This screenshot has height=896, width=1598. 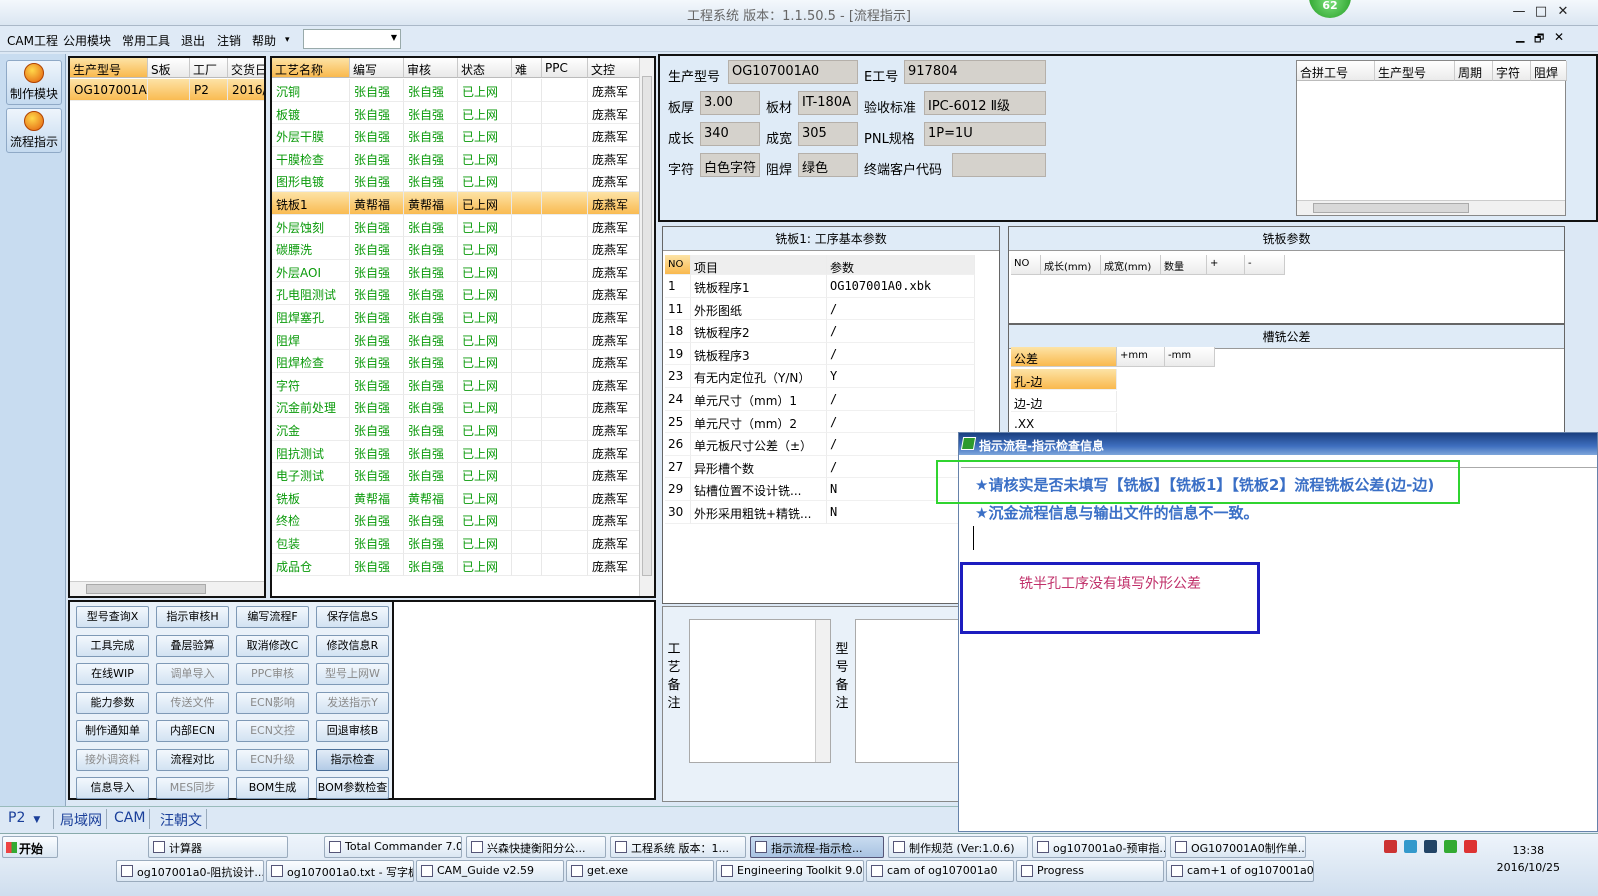 I want to click on action-button: 调单导入, so click(x=192, y=674).